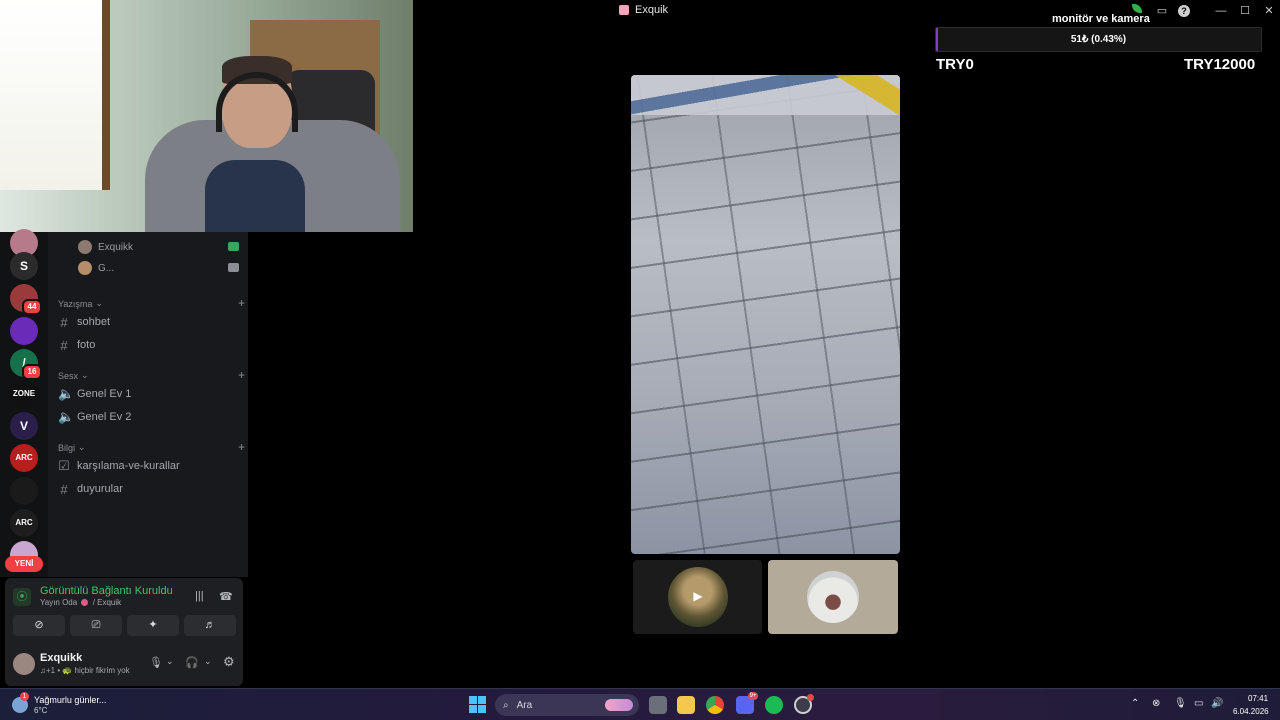  I want to click on soundboard-button: ♬, so click(210, 625).